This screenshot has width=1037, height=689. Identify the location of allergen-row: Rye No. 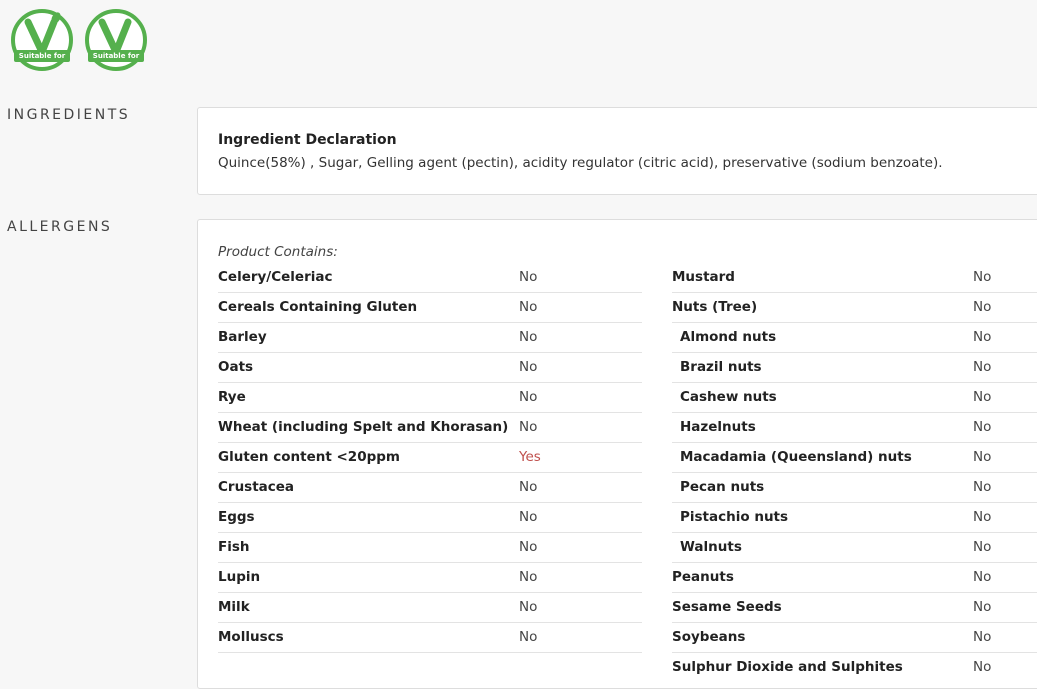
(430, 398).